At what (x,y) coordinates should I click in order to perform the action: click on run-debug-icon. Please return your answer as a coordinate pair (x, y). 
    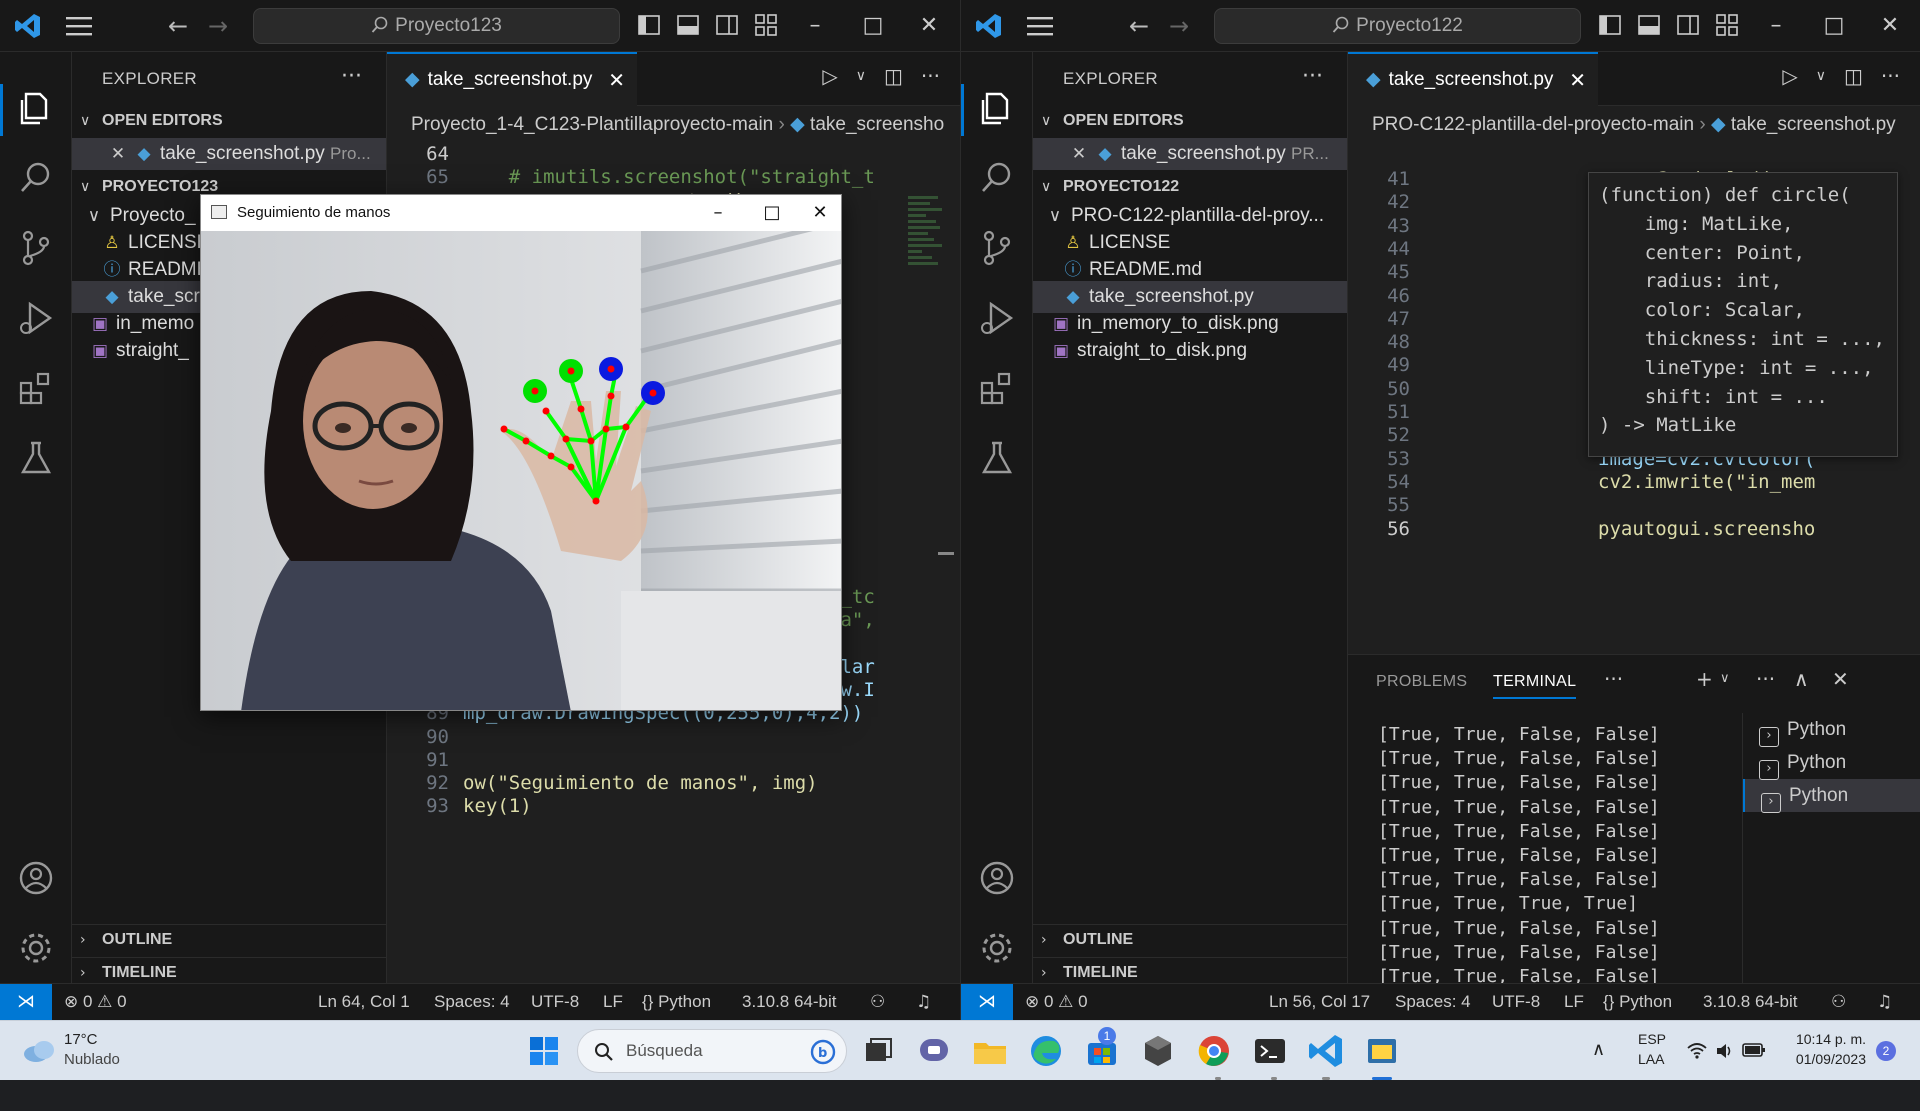
    Looking at the image, I should click on (36, 318).